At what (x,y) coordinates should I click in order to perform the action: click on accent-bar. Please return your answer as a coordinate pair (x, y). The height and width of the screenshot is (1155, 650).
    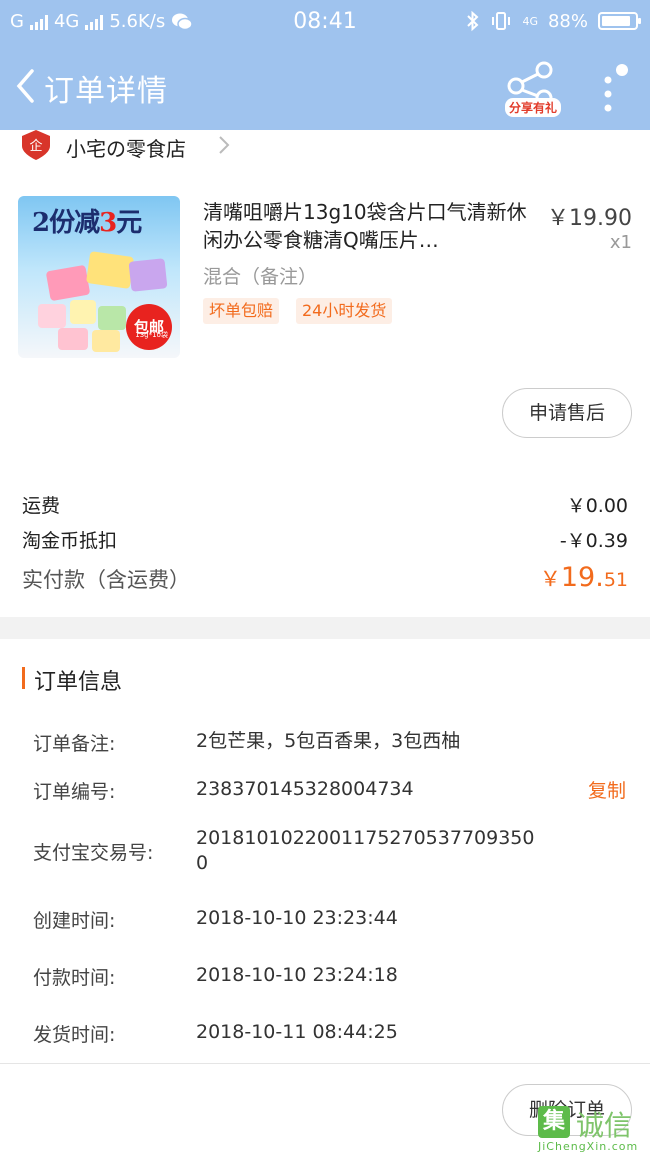
    Looking at the image, I should click on (23, 678).